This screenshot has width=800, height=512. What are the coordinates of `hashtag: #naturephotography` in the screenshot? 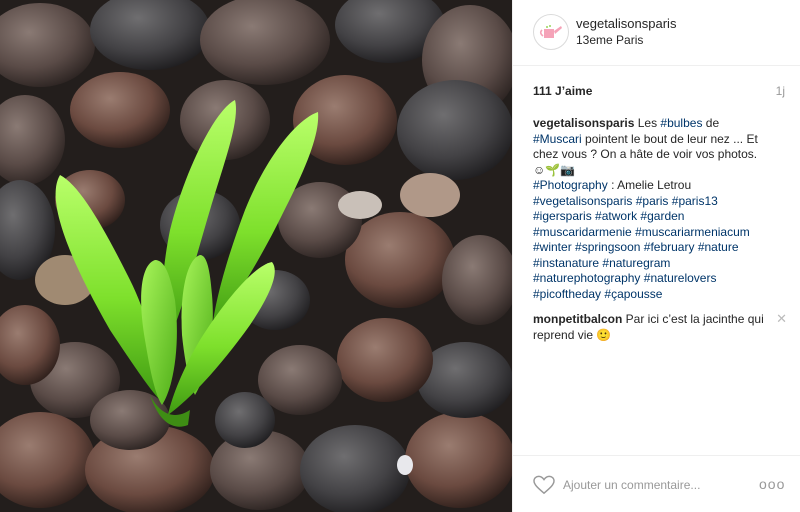 It's located at (586, 278).